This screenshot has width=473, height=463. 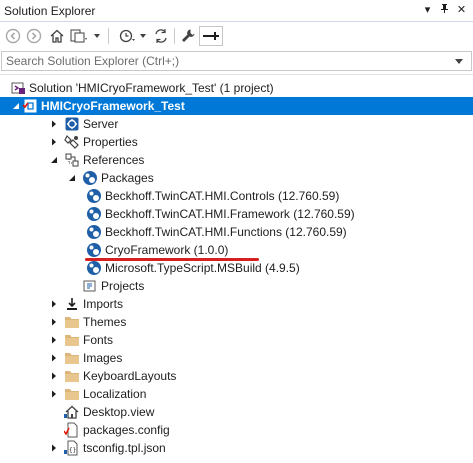 I want to click on auto-hide-pin-icon, so click(x=444, y=10).